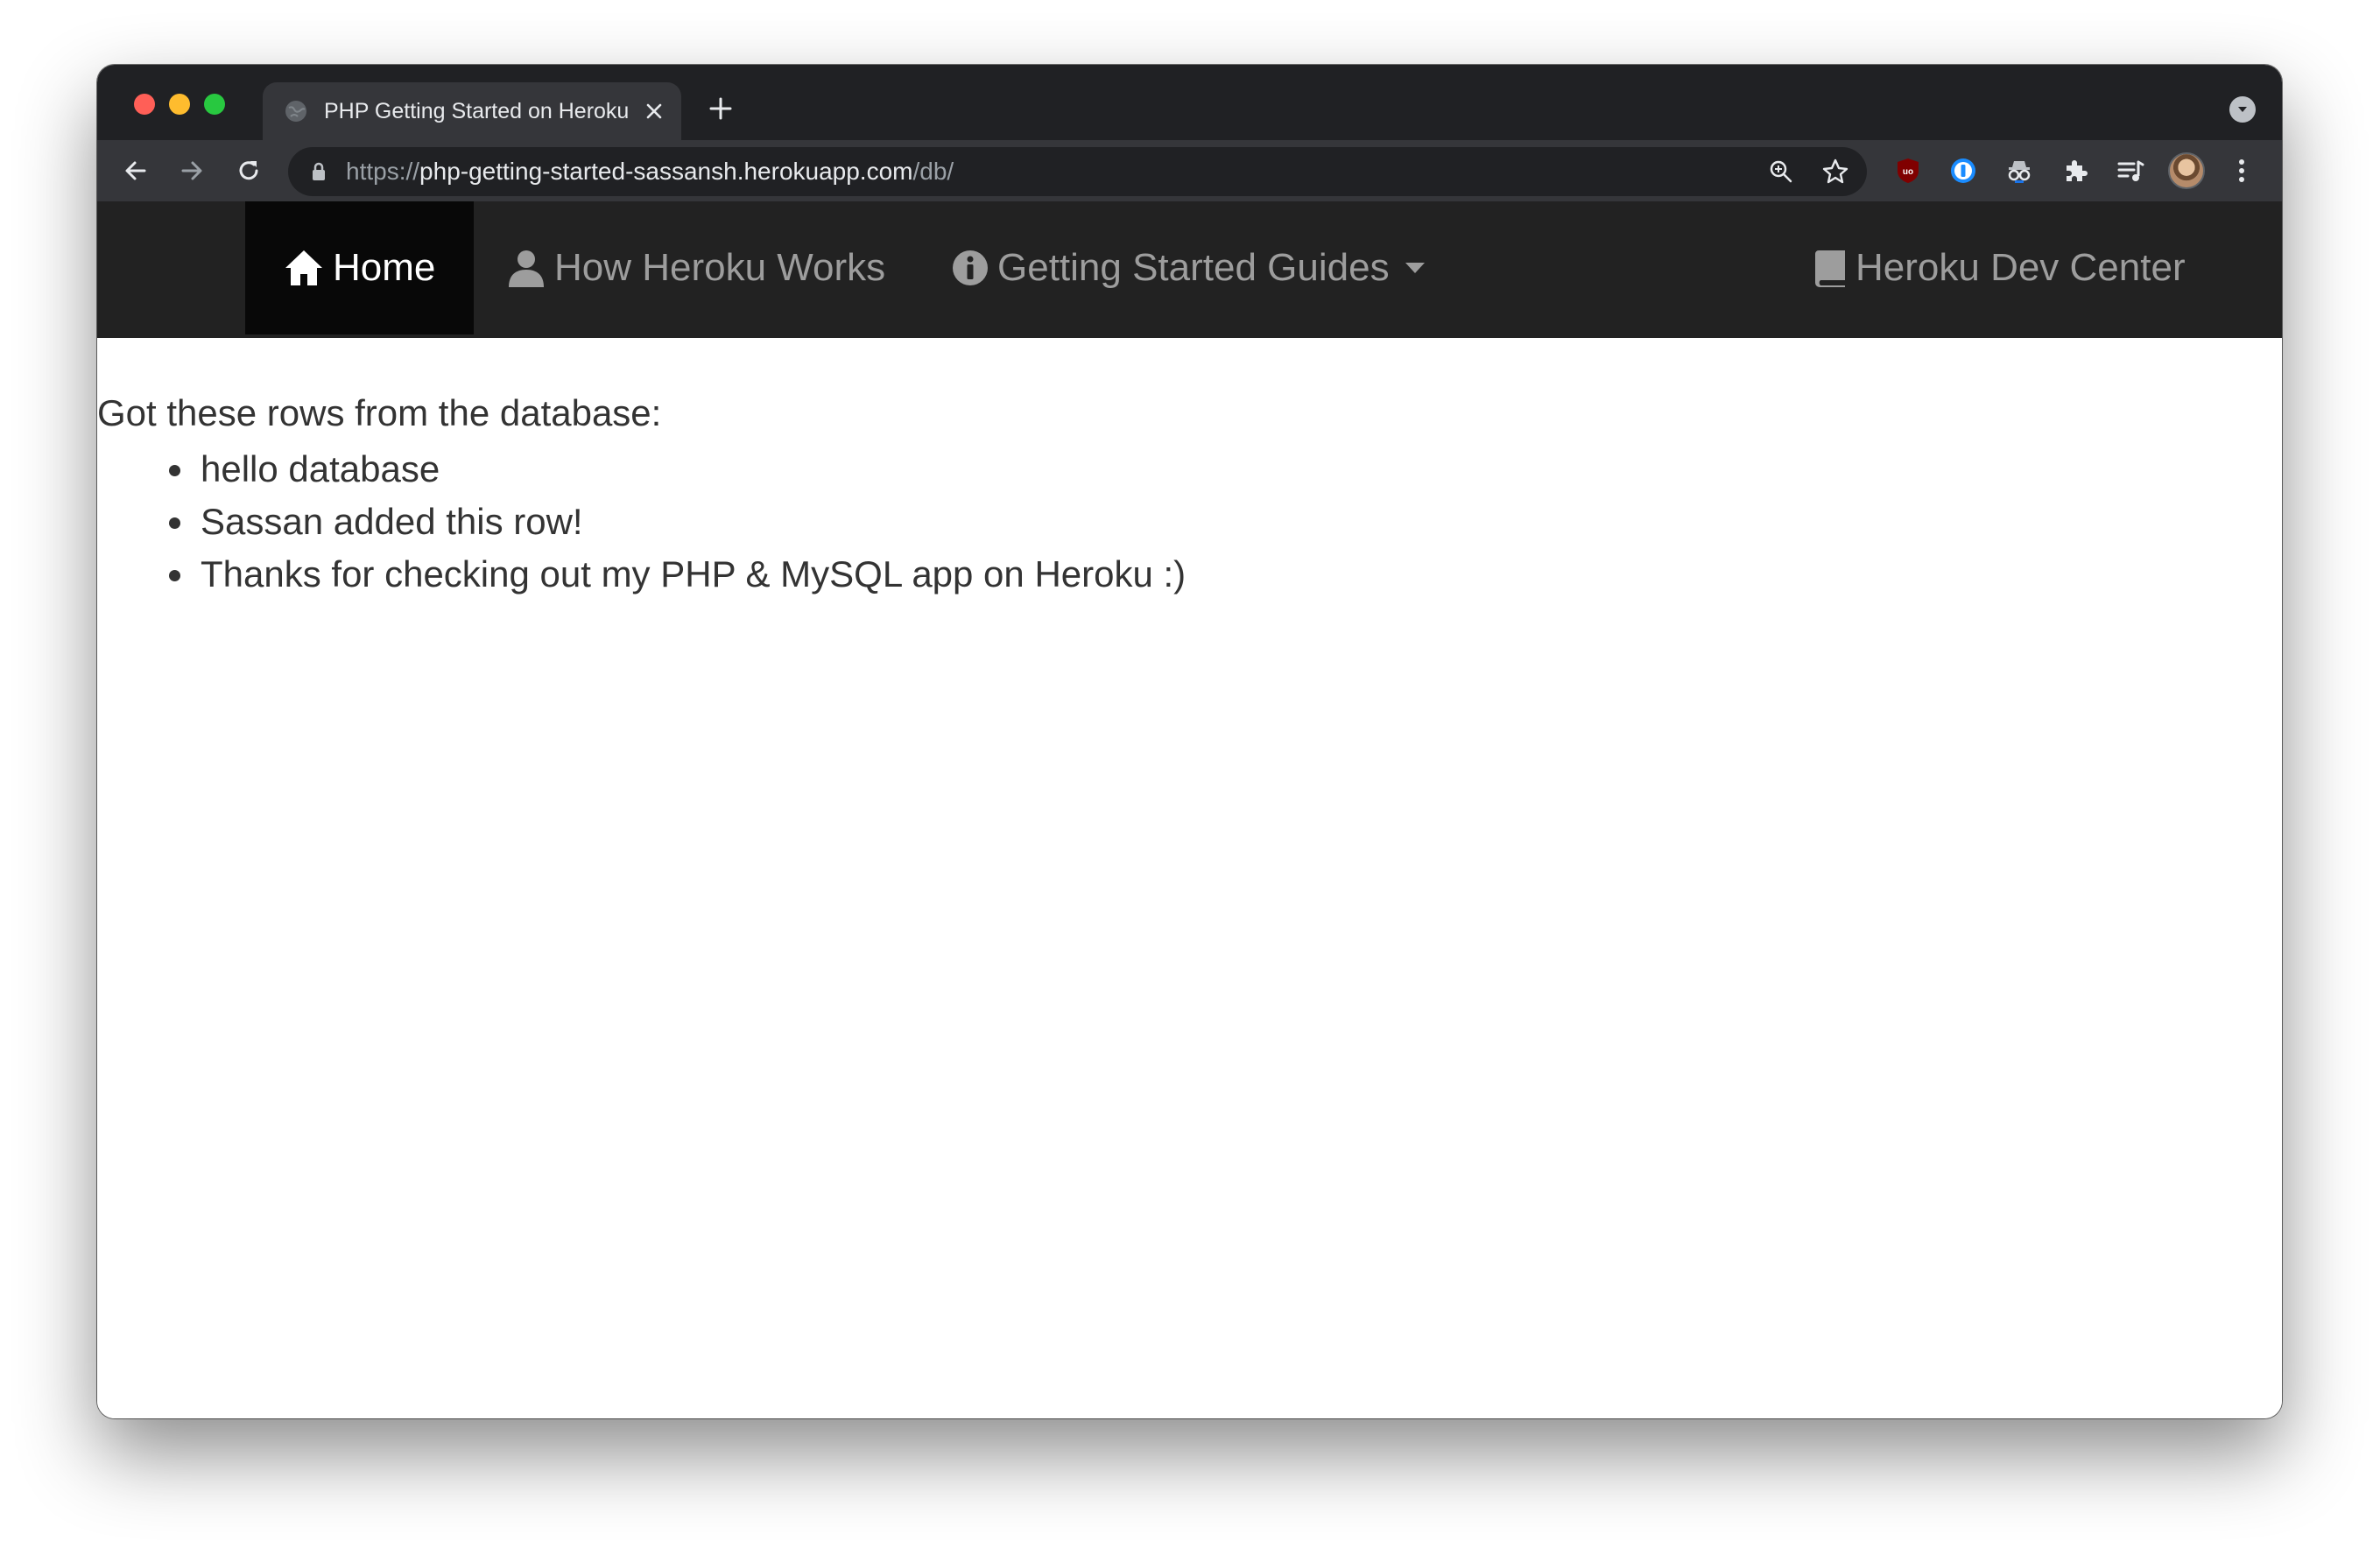 Image resolution: width=2380 pixels, height=1548 pixels. I want to click on new-tab-icon, so click(720, 109).